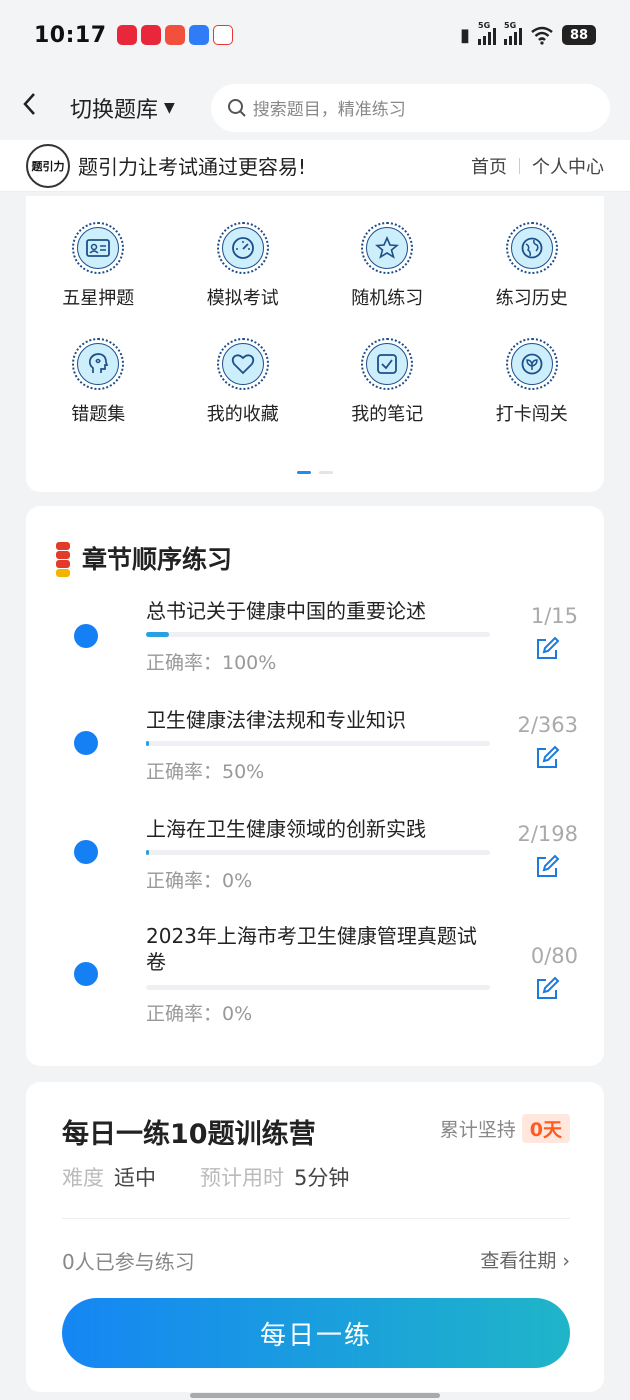 The image size is (630, 1400). I want to click on tool-random-practice: 随机练习, so click(387, 266).